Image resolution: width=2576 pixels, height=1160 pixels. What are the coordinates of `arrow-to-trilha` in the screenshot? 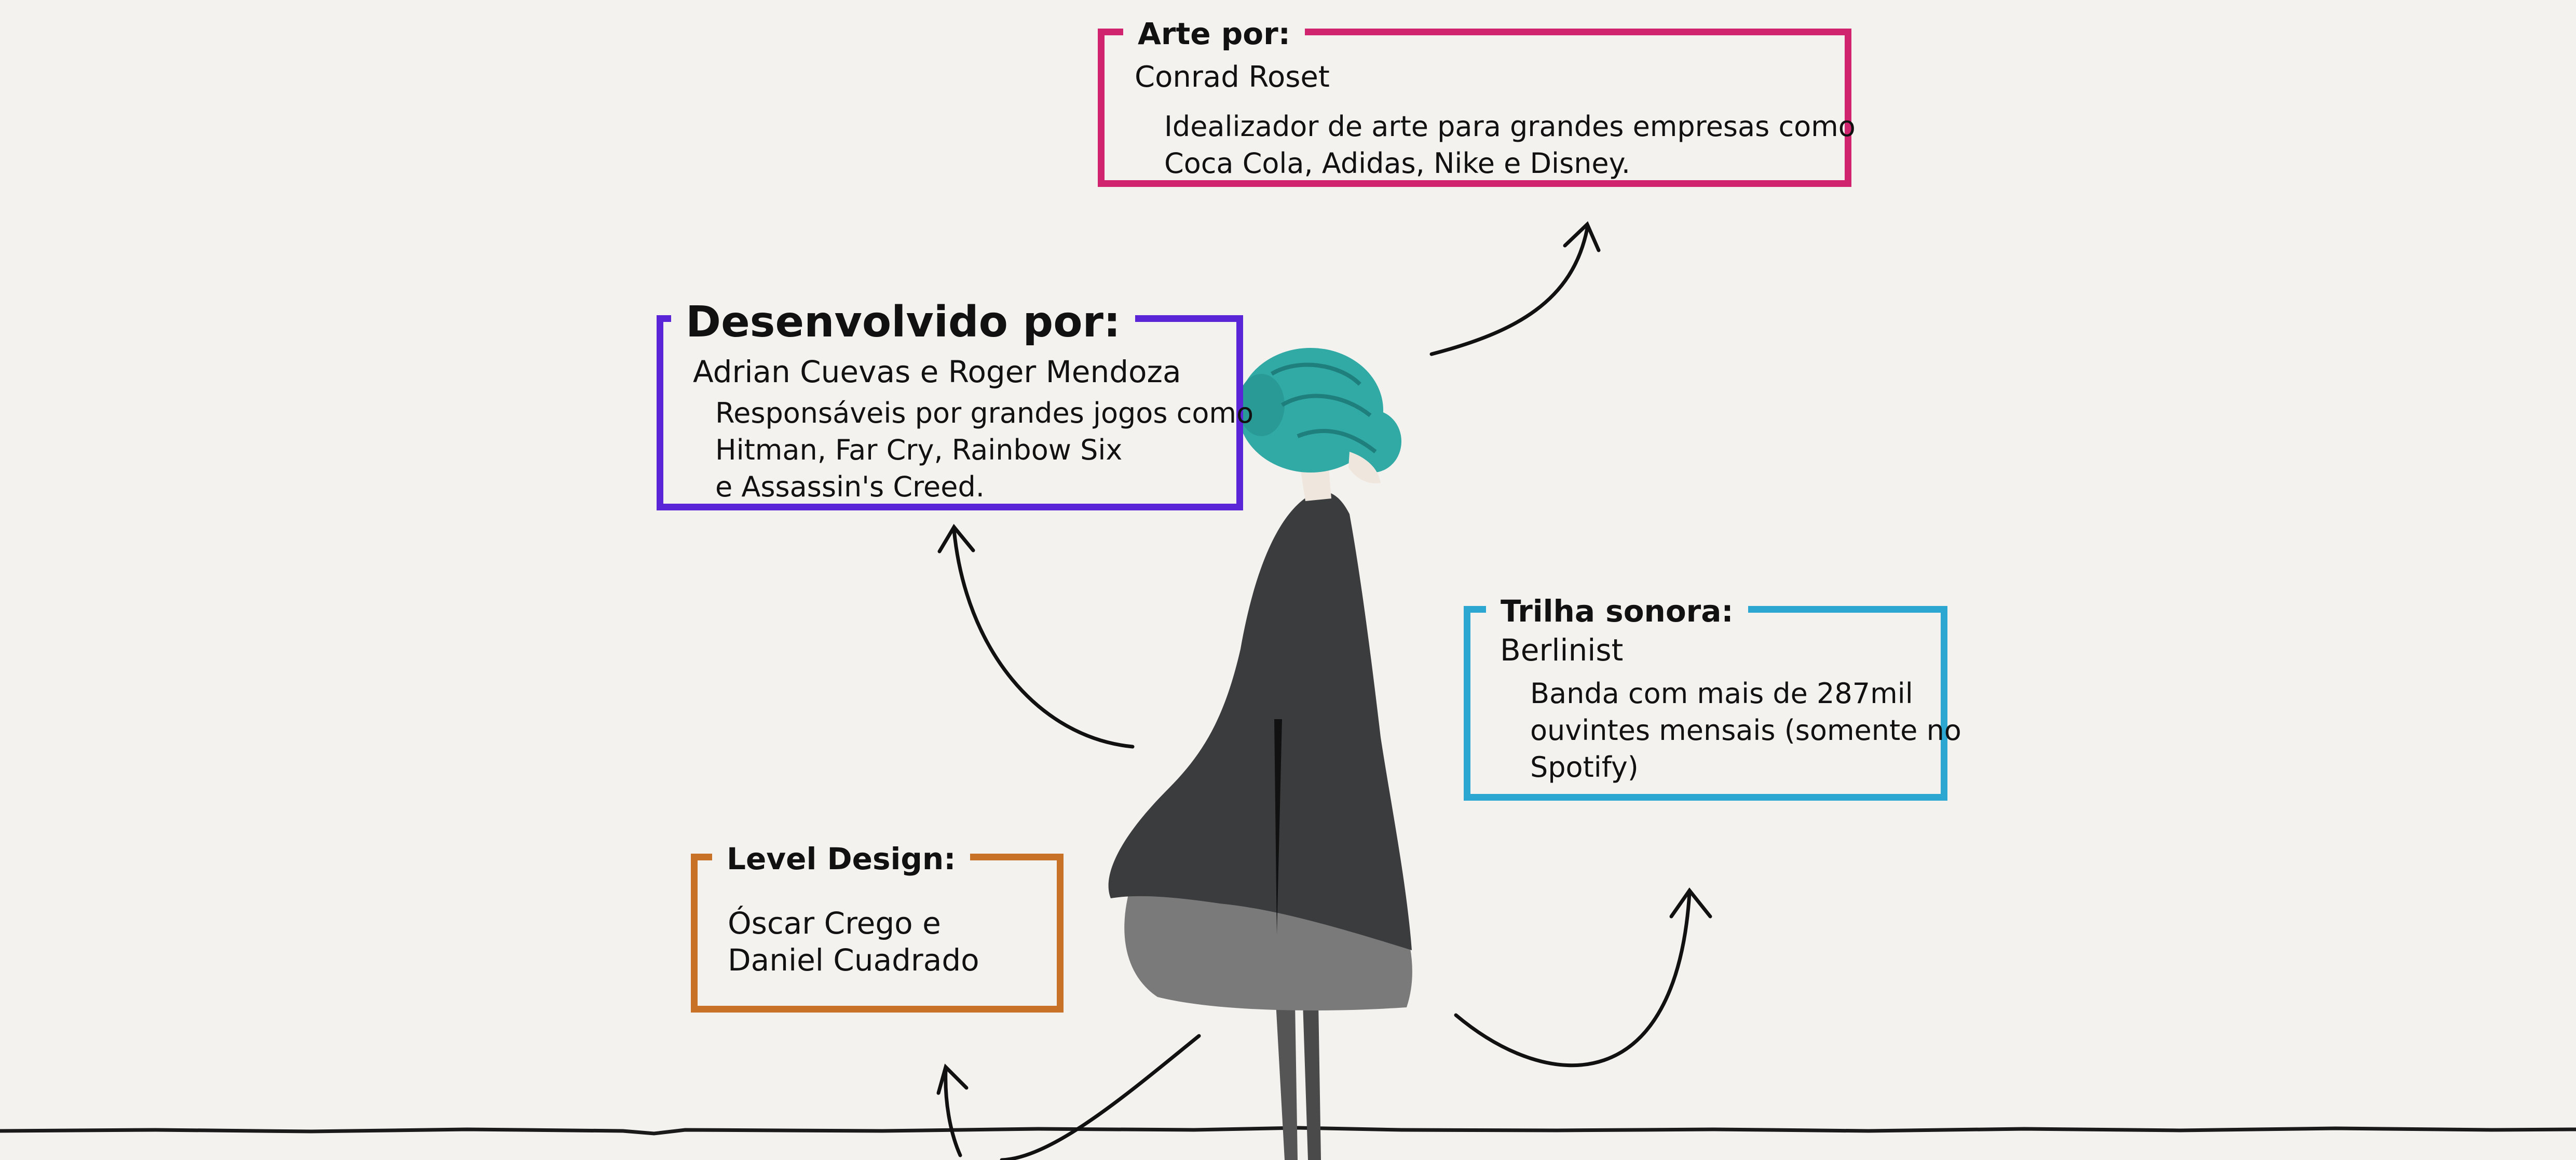 It's located at (1583, 977).